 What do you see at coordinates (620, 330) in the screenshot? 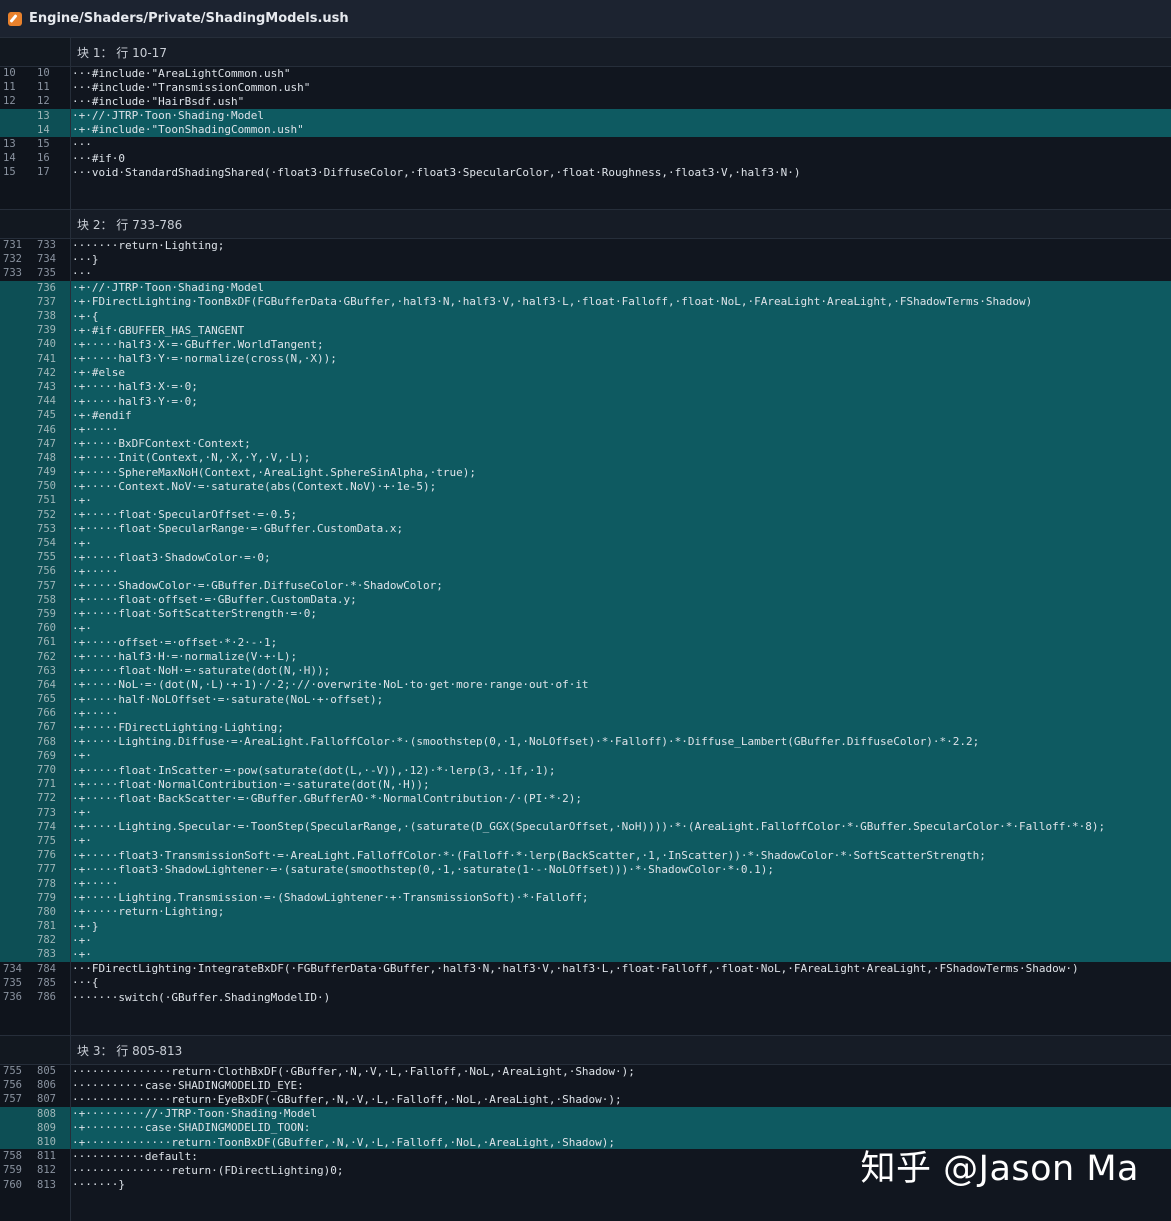
I see `code-text: ·+·#if·GBUFFER_HAS_TANGENT` at bounding box center [620, 330].